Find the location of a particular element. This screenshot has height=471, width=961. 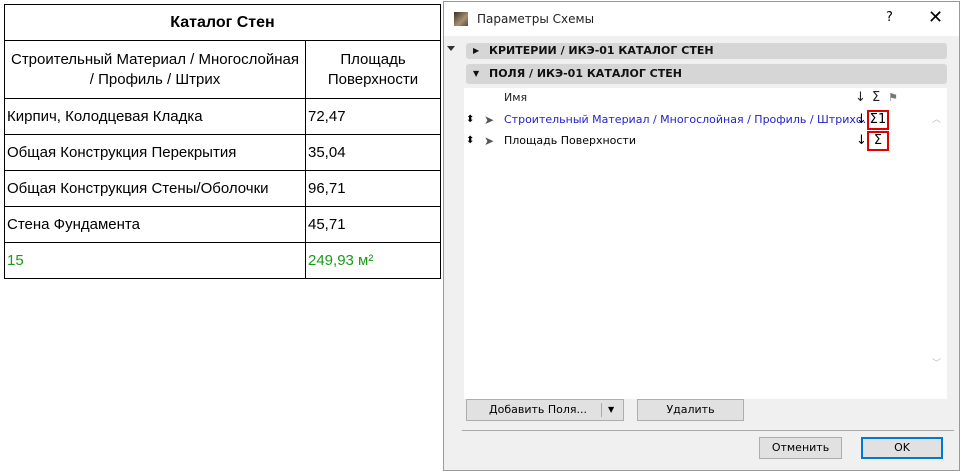

cell-area: 72,47 is located at coordinates (373, 116).